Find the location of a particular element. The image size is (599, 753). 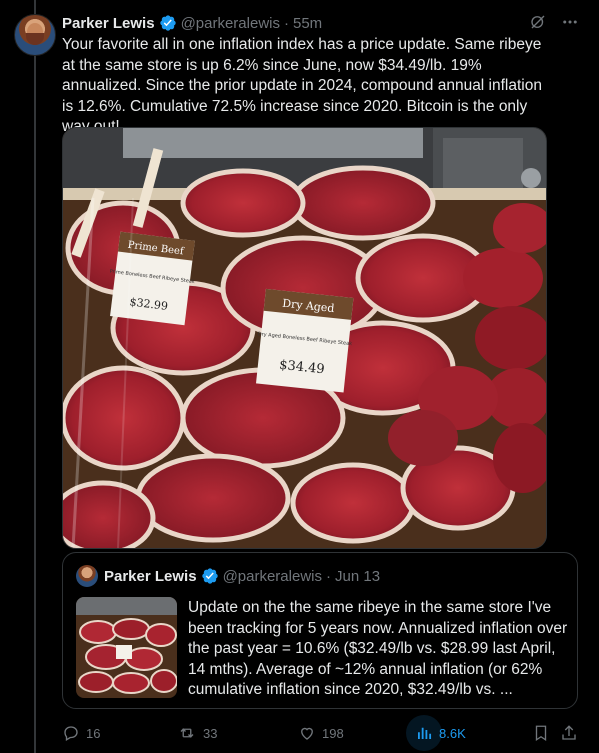

bookmark-icon is located at coordinates (541, 733).